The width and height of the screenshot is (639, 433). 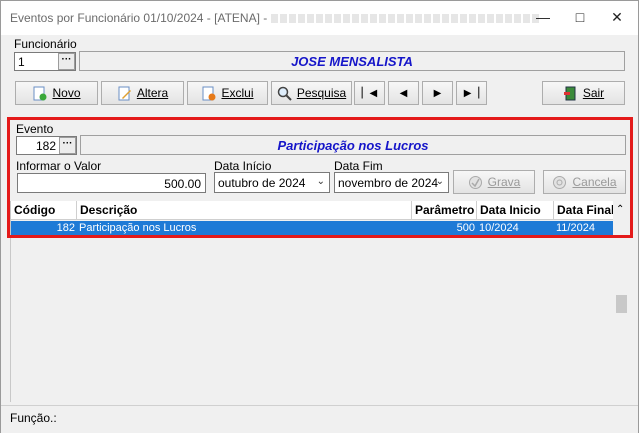 What do you see at coordinates (272, 182) in the screenshot?
I see `data-inicio-select: outubro de 2024 ⌄` at bounding box center [272, 182].